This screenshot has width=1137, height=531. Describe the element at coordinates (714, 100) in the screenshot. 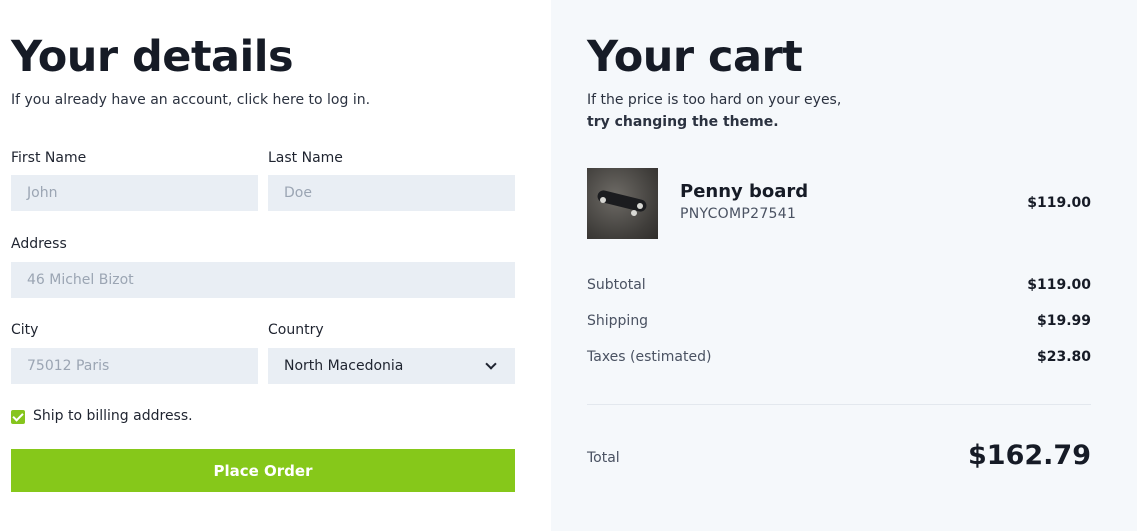

I see `theme-hint: If the price is too hard on your eyes,` at that location.